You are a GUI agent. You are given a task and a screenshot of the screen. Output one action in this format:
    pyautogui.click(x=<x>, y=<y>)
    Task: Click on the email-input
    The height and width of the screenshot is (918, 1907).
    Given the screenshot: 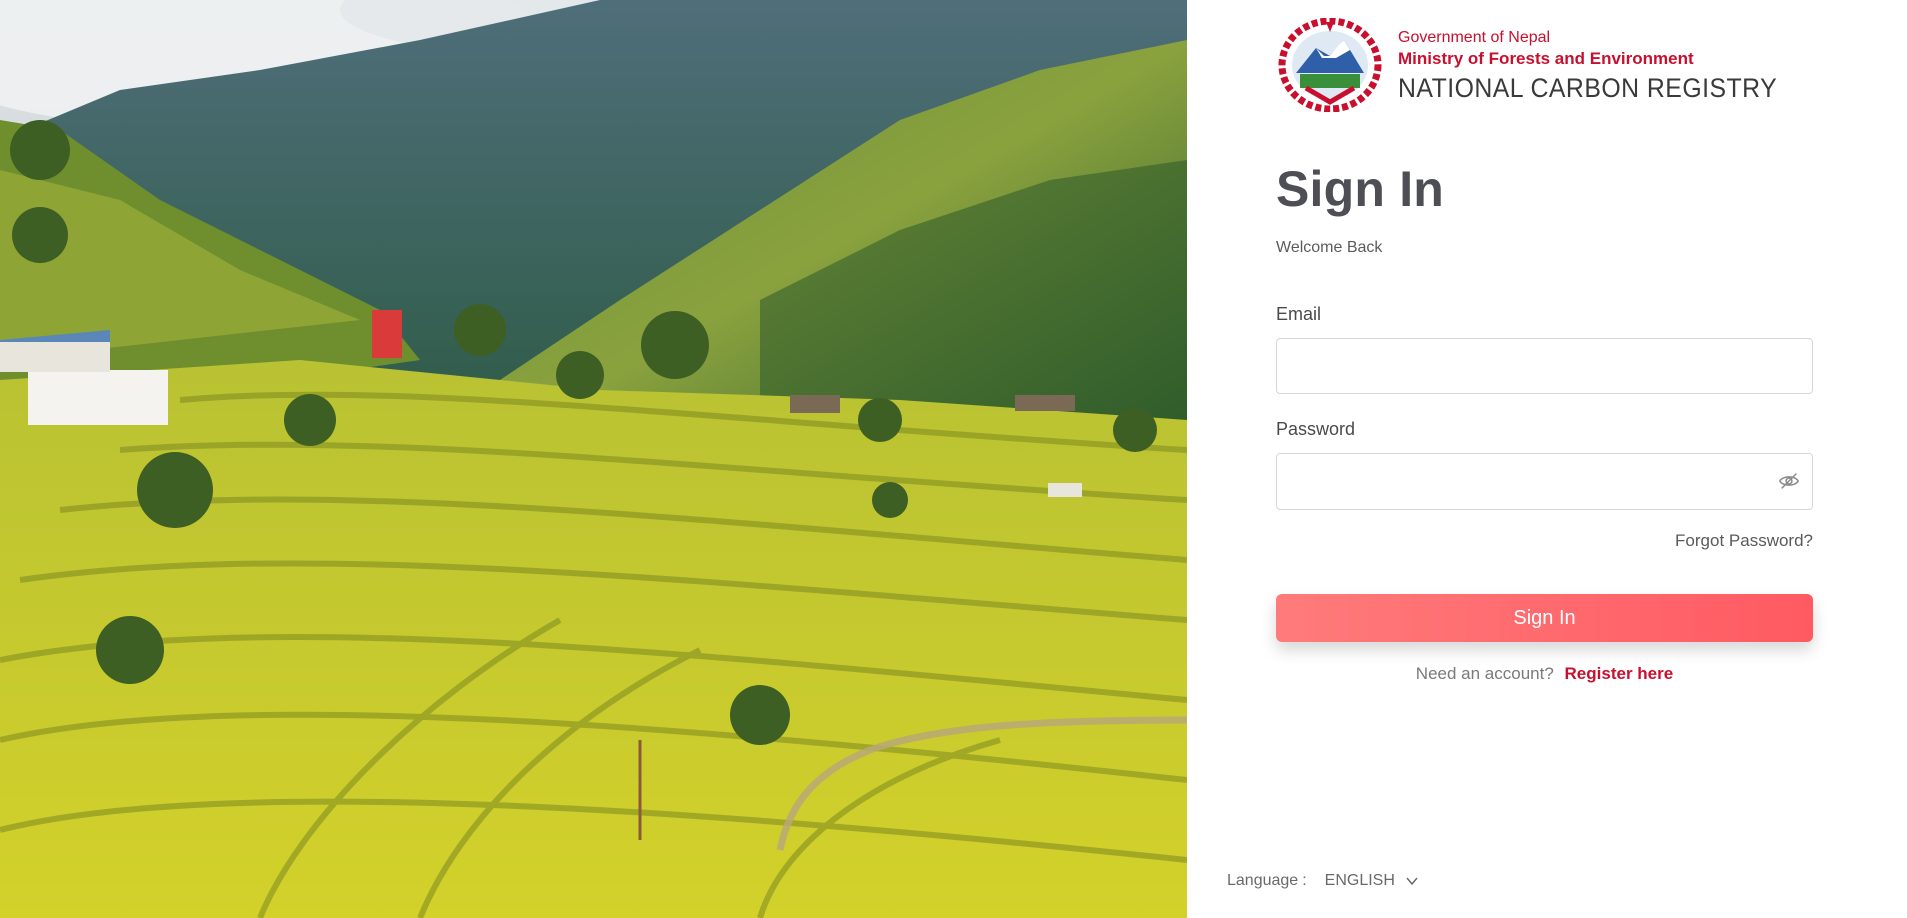 What is the action you would take?
    pyautogui.click(x=1544, y=366)
    